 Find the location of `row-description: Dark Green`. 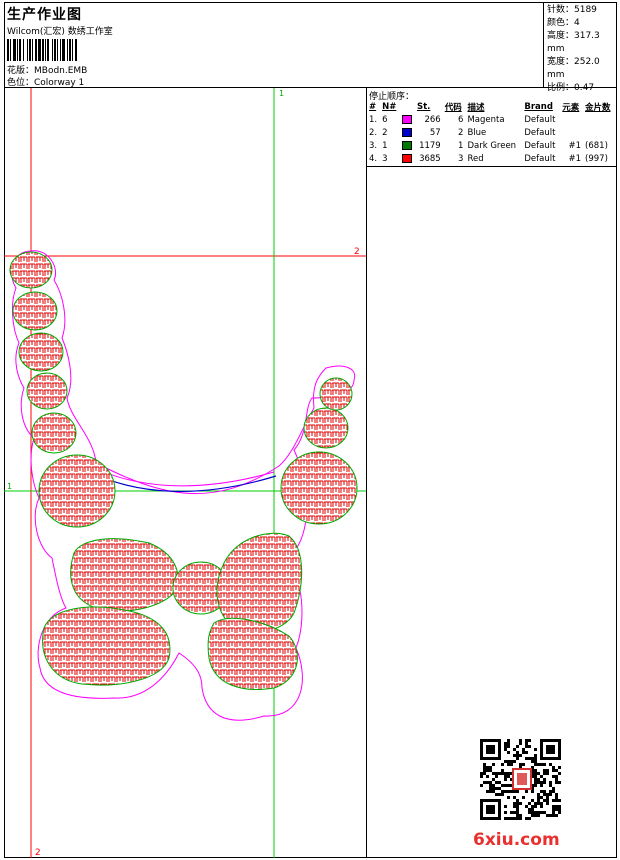

row-description: Dark Green is located at coordinates (492, 145).